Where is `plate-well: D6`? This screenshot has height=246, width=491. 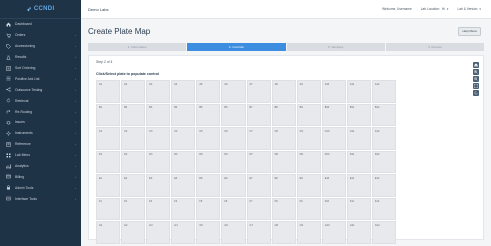 plate-well: D6 is located at coordinates (233, 161).